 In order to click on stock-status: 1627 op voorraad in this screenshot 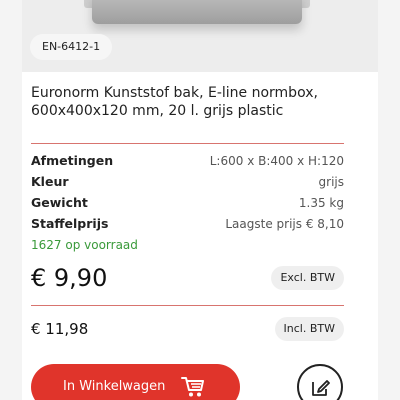, I will do `click(84, 245)`.